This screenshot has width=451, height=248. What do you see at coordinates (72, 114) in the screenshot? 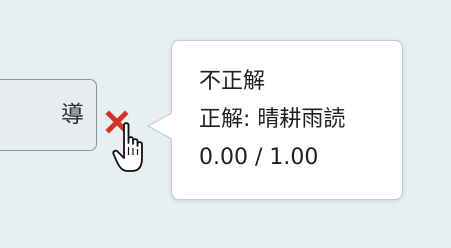
I see `answer-text: 導` at bounding box center [72, 114].